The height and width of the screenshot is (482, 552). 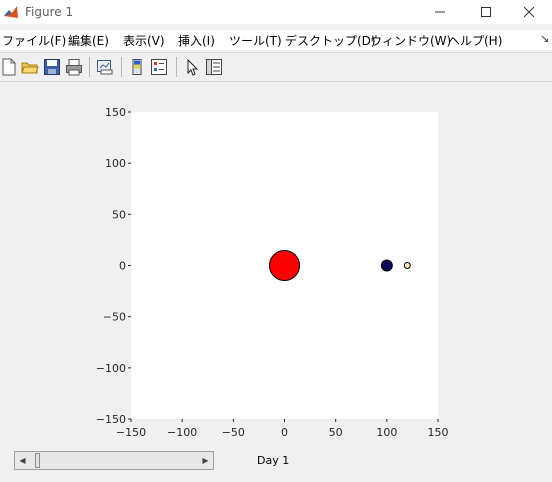 I want to click on slider-left-arrow-icon: ◀, so click(x=22, y=460).